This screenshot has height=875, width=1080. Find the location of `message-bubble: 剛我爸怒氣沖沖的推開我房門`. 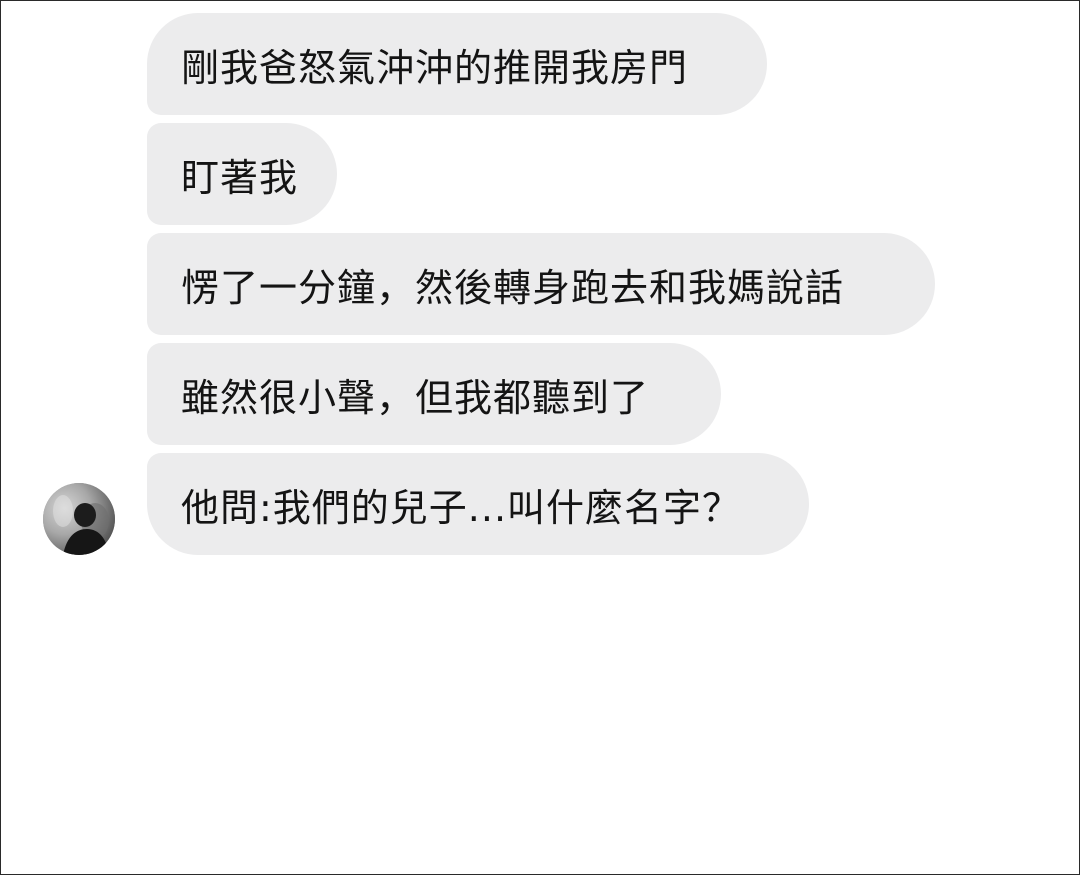

message-bubble: 剛我爸怒氣沖沖的推開我房門 is located at coordinates (457, 64).